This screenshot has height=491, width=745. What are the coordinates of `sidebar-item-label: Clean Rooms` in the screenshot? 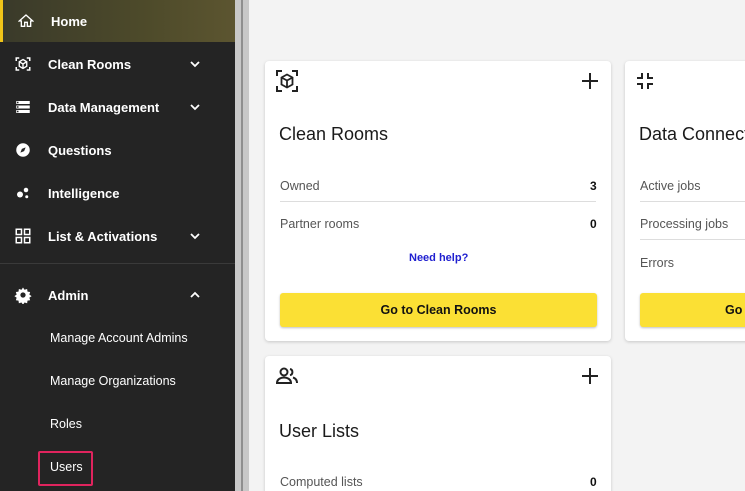 It's located at (90, 64).